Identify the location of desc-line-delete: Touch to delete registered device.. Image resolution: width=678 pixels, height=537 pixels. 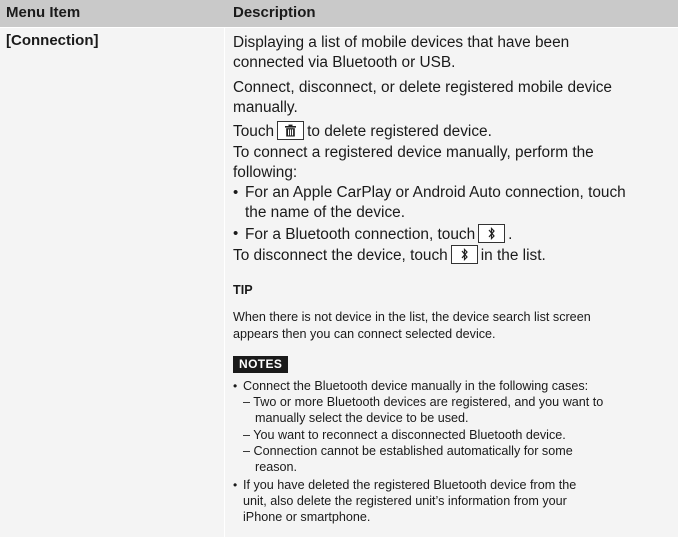
(362, 131).